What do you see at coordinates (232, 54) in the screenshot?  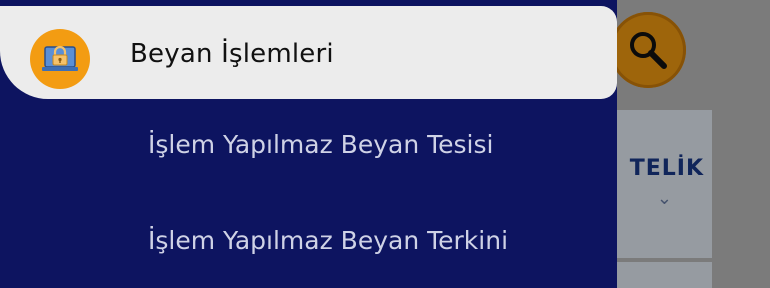 I see `drawer-header-title: Beyan İşlemleri` at bounding box center [232, 54].